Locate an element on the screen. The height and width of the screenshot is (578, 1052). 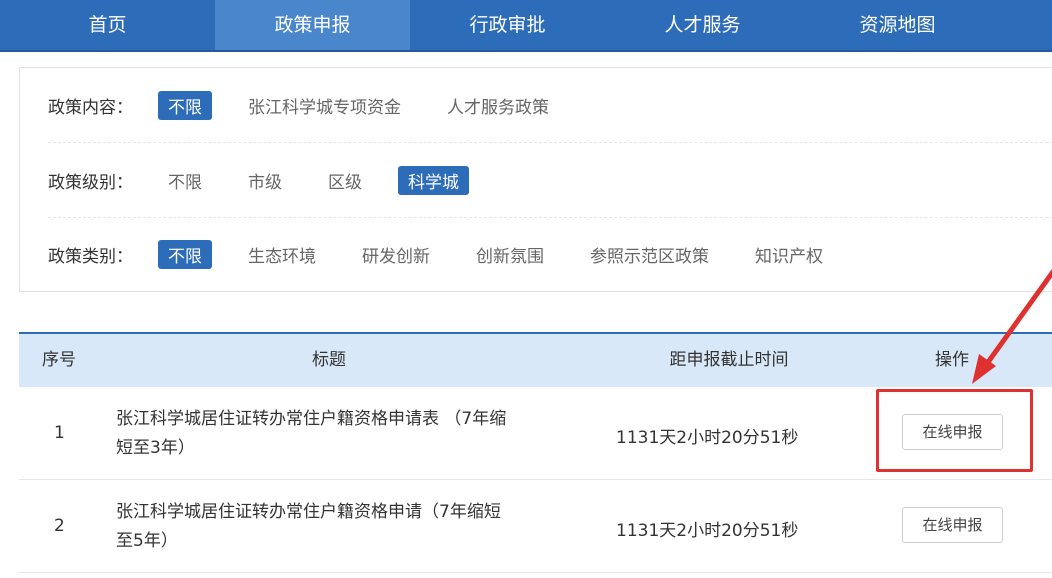
nav-item-talent-service: 人才服务 is located at coordinates (702, 25).